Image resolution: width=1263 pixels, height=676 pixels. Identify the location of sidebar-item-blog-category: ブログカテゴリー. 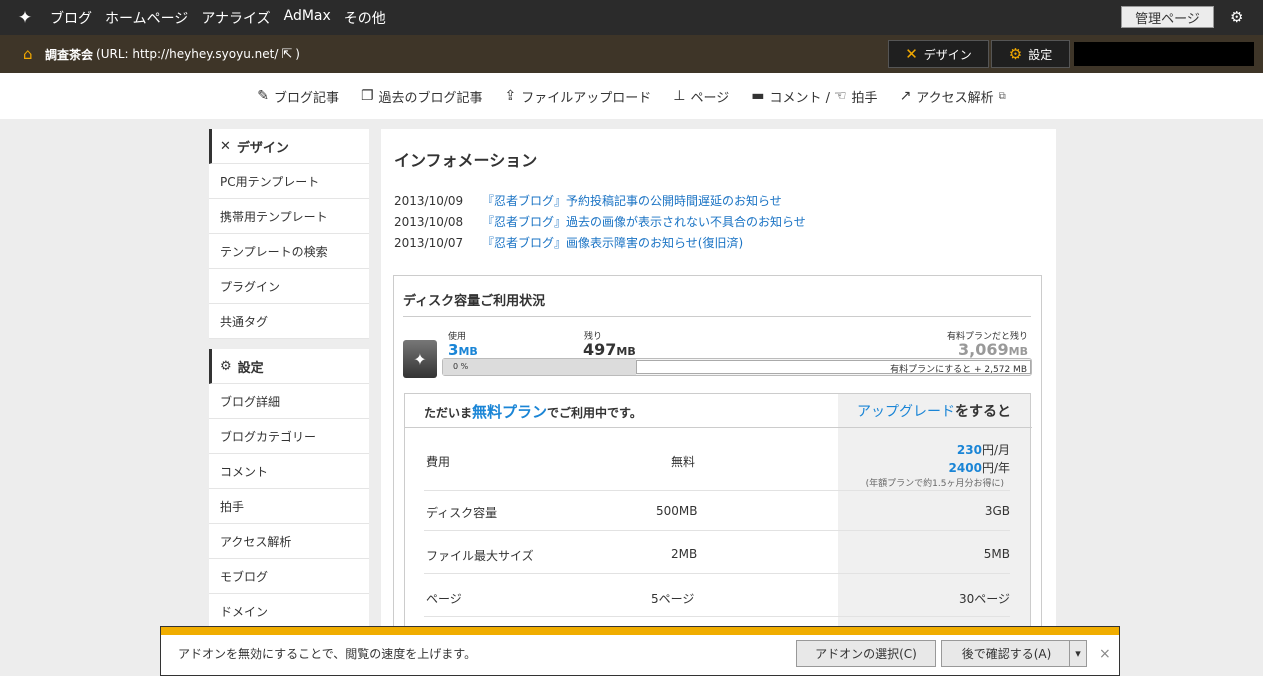
(289, 436).